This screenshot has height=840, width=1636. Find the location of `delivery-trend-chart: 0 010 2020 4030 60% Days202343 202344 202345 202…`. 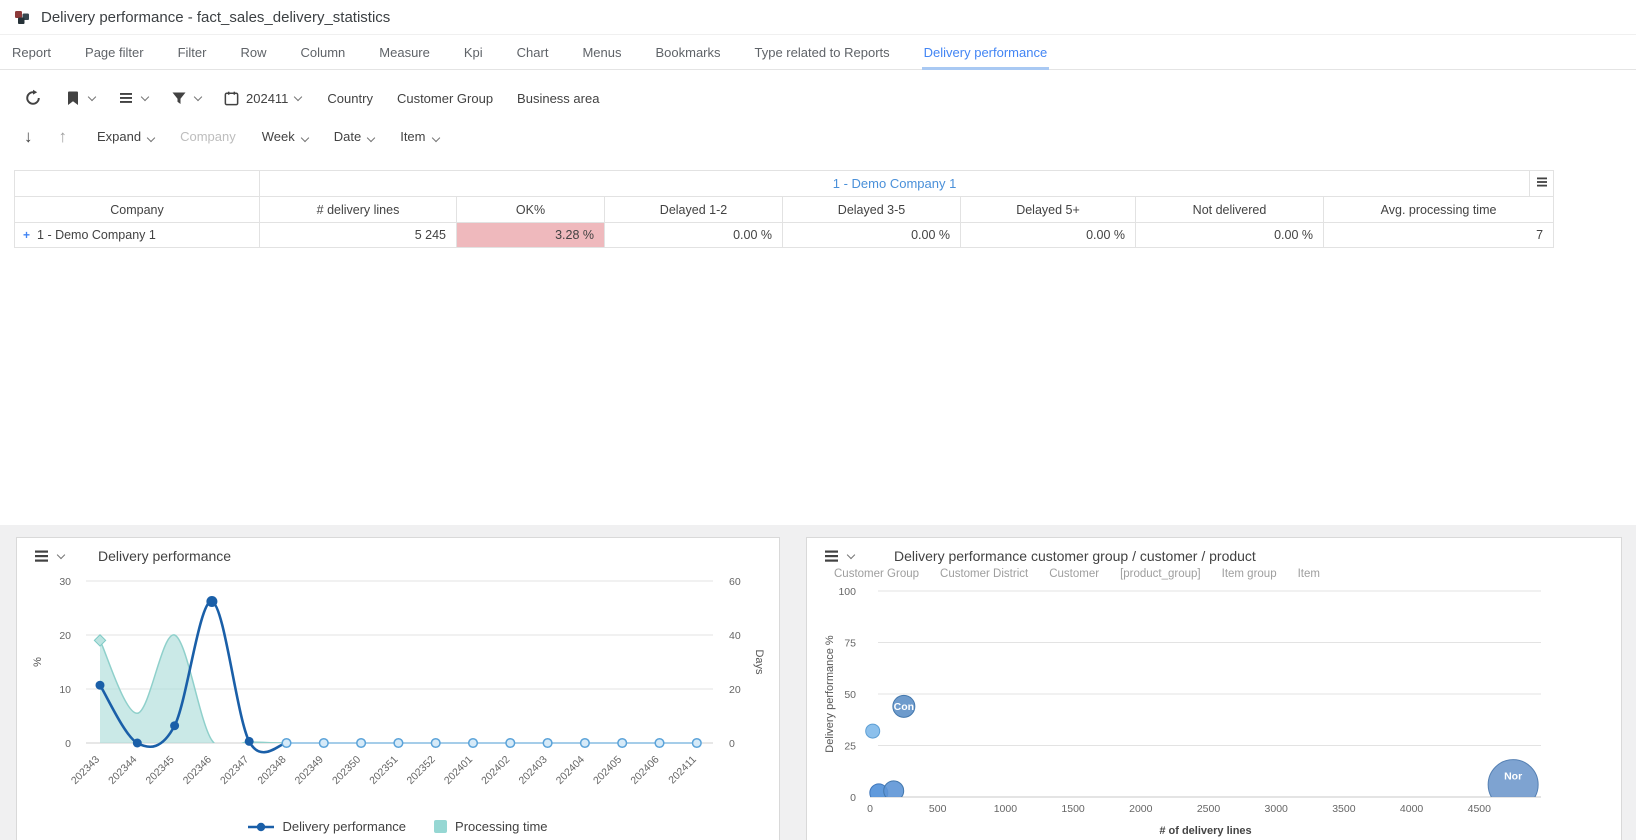

delivery-trend-chart: 0 010 2020 4030 60% Days202343 202344 202345 202… is located at coordinates (398, 685).